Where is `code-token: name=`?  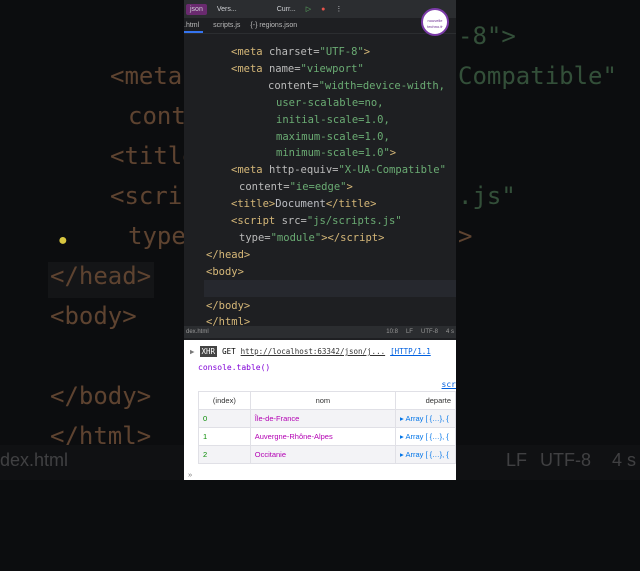
code-token: name= is located at coordinates (284, 68).